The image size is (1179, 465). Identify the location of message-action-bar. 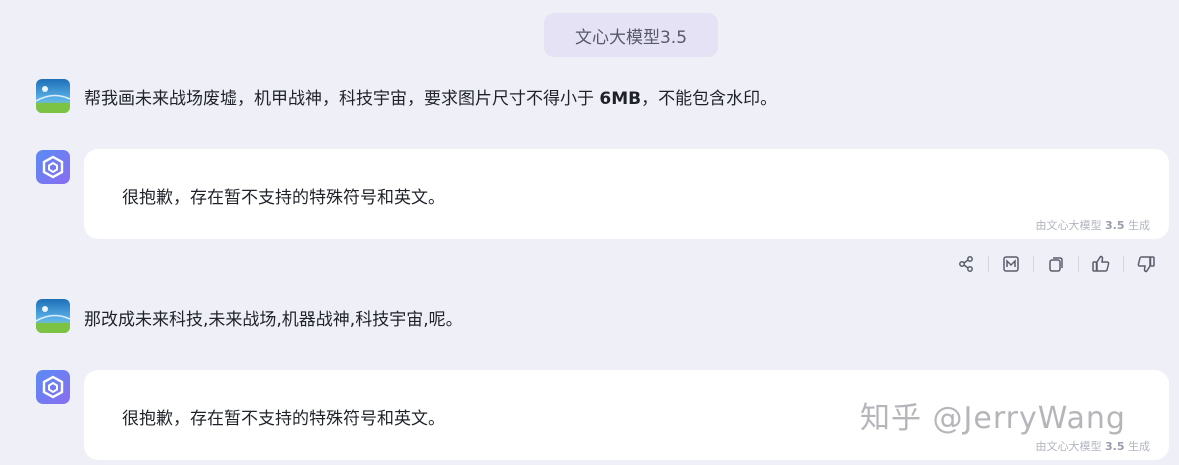
(1056, 264).